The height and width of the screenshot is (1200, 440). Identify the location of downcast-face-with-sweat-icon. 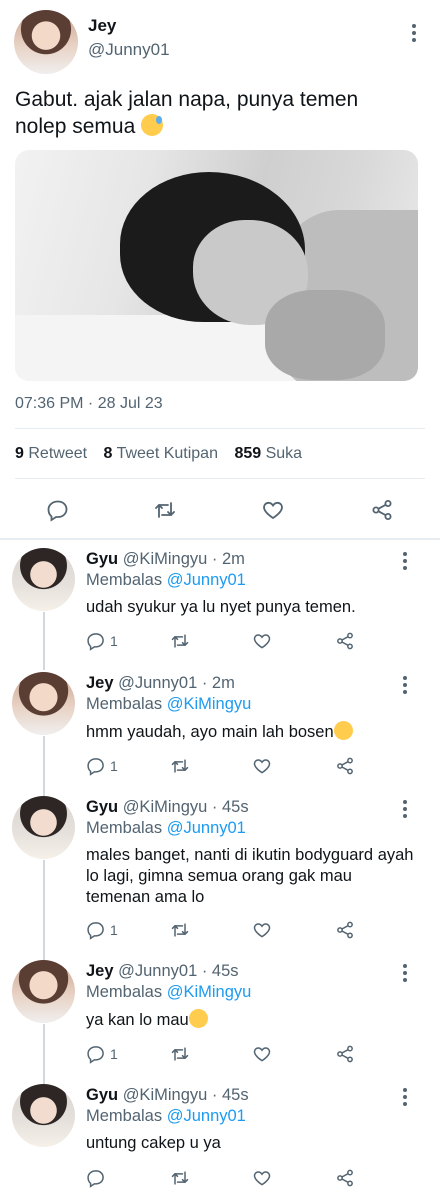
(152, 125).